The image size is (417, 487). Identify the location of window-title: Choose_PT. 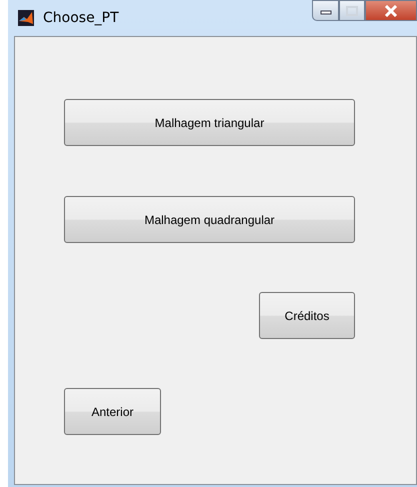
(81, 18).